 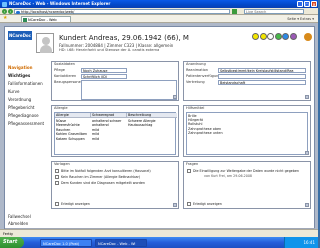 I want to click on tab-bar: ★ NCareDoc - Web Seite ▾ Extras ▾, so click(x=159, y=19).